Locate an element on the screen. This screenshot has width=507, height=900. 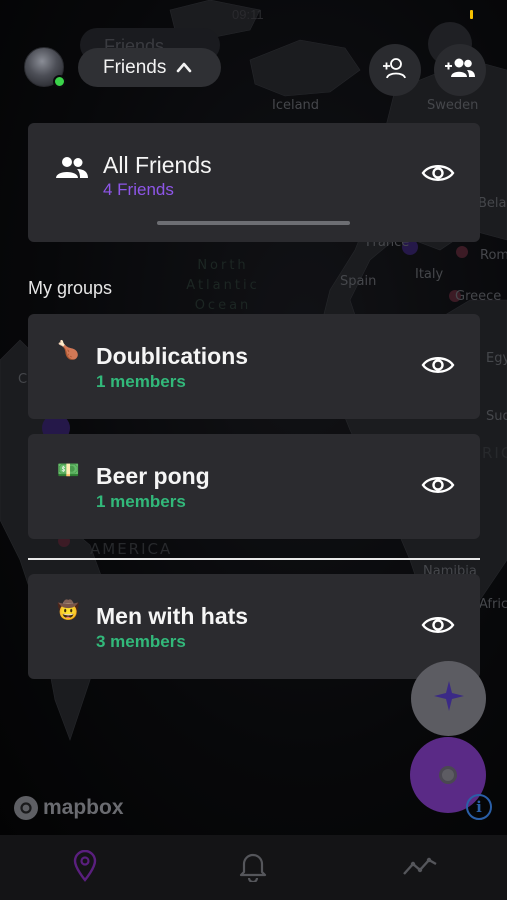
add-friend-button is located at coordinates (395, 70).